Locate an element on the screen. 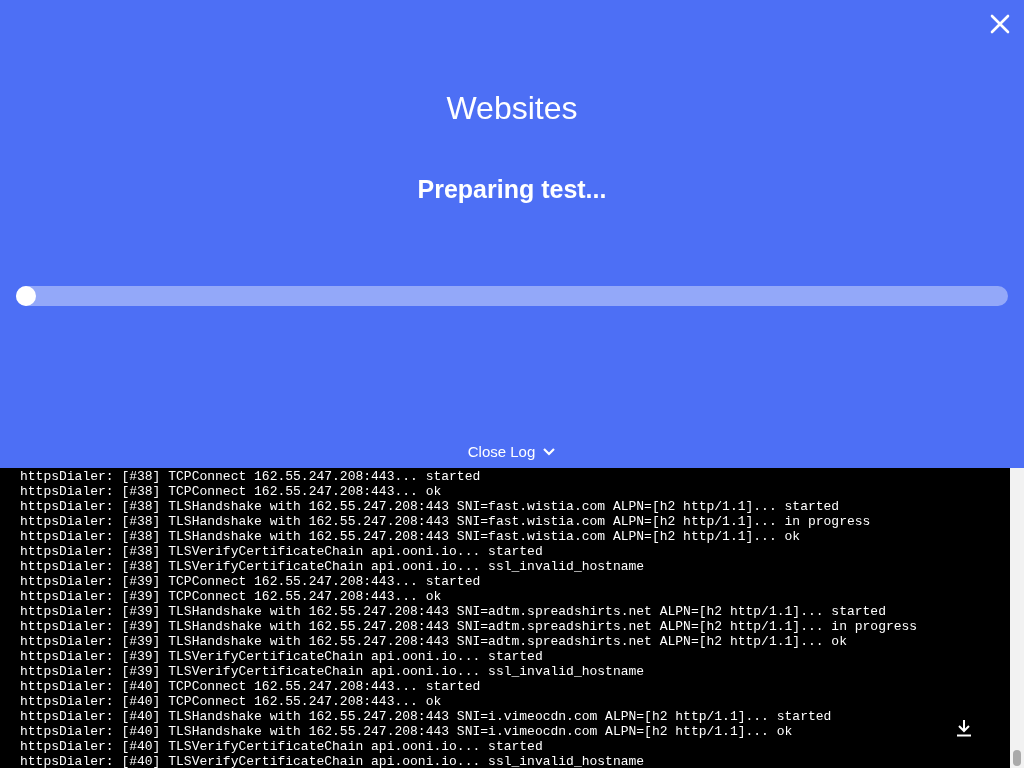 The width and height of the screenshot is (1024, 768). log-line: httpsDialer: [#40] TLSVerifyCertificateChain api.ooni.io... started is located at coordinates (281, 746).